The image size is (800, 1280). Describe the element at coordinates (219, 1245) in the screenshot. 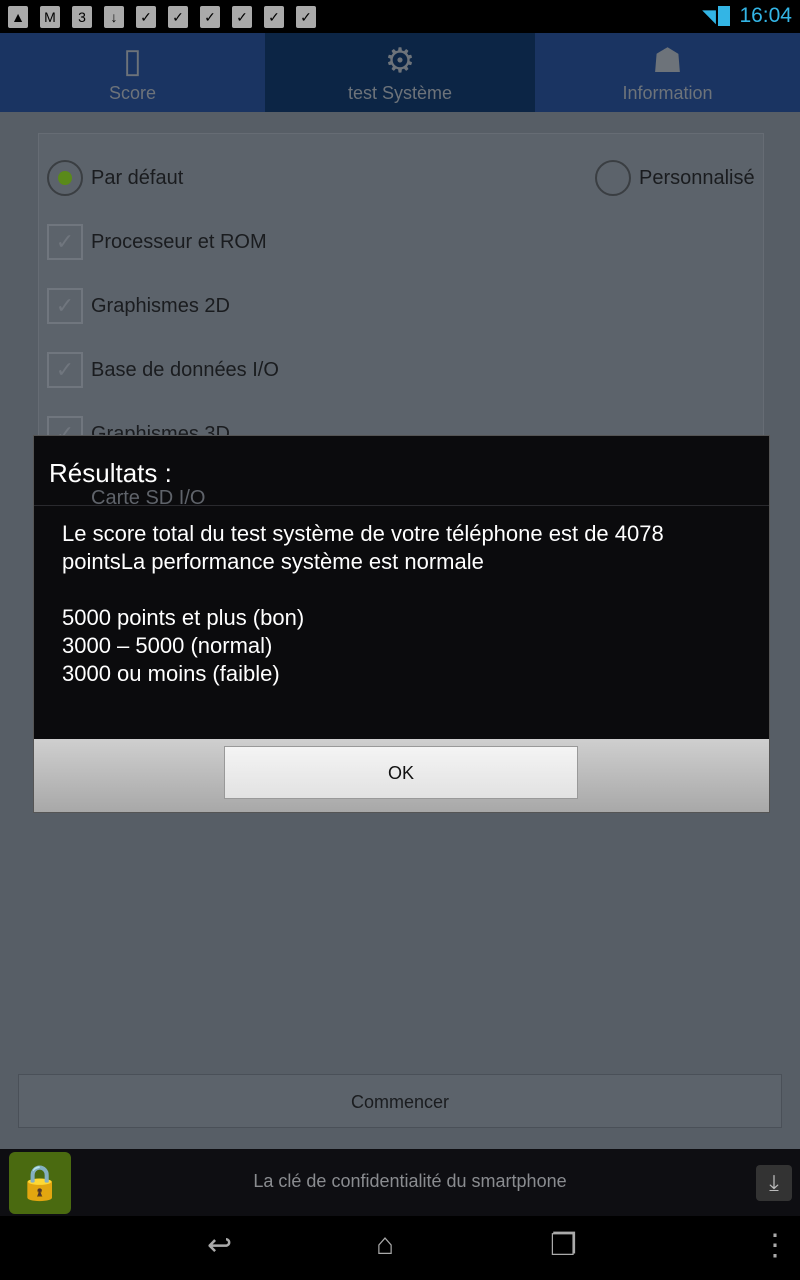

I see `back-icon: ↩` at that location.